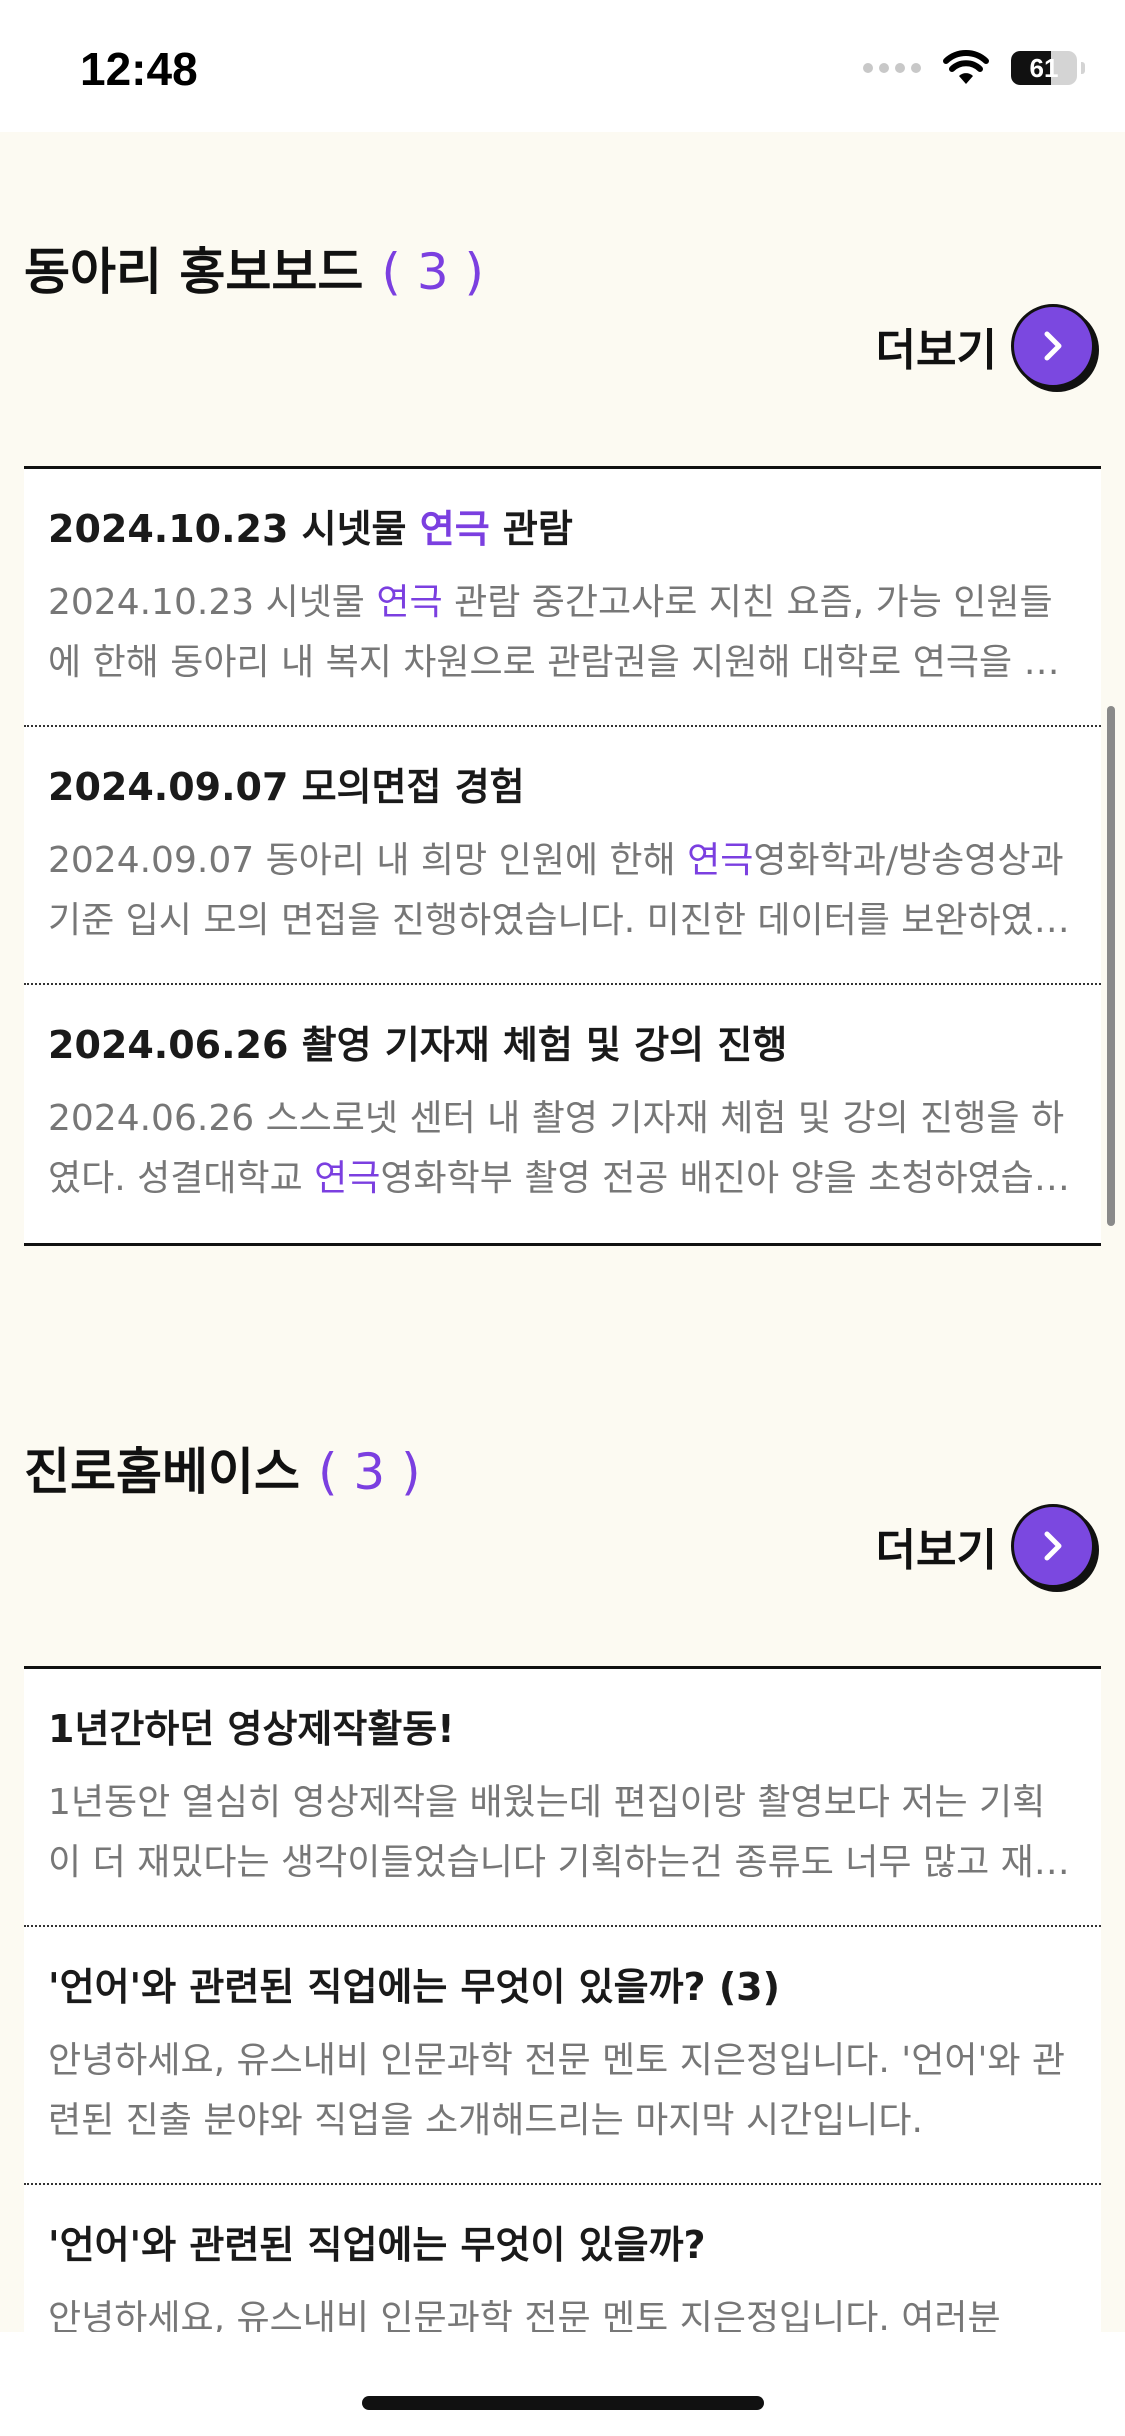  I want to click on wifi-icon, so click(966, 67).